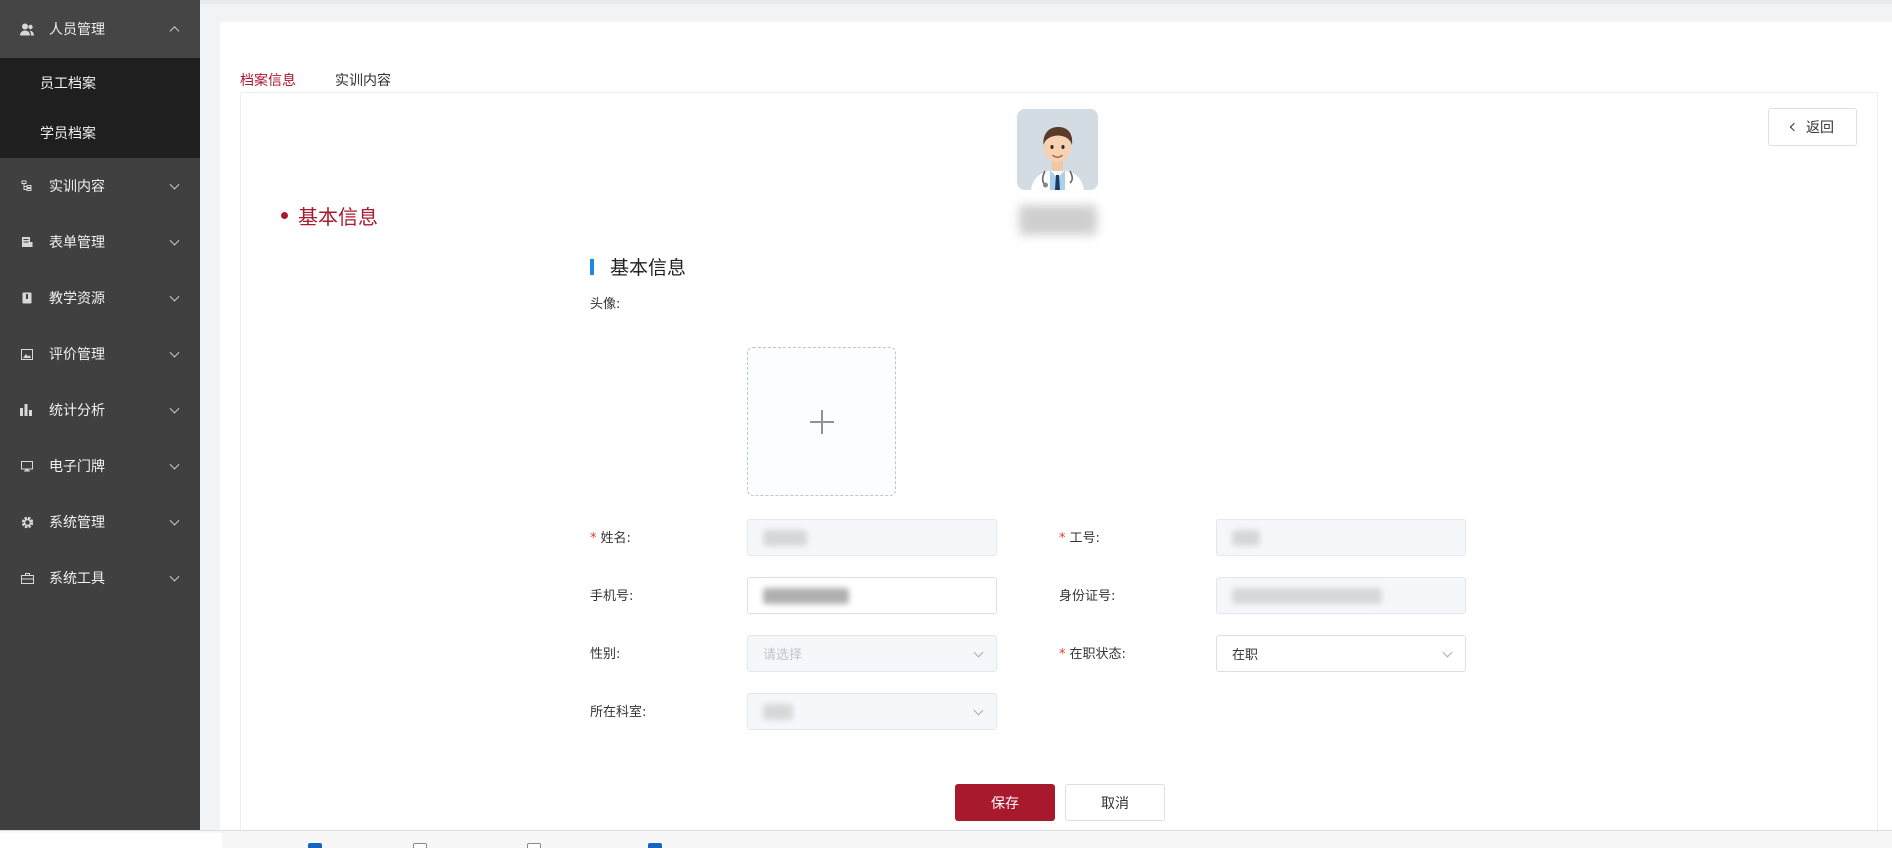  I want to click on anchor-basic-info: 基本信息, so click(329, 215).